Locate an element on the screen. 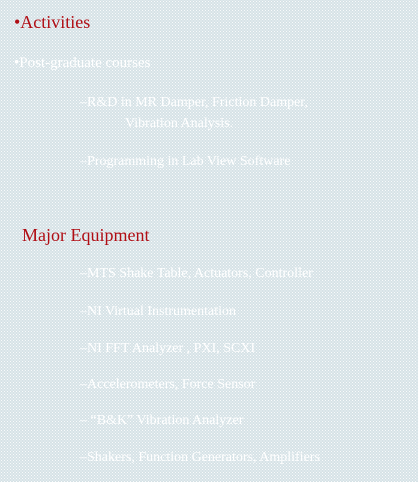  activities-heading: •Activities is located at coordinates (52, 22).